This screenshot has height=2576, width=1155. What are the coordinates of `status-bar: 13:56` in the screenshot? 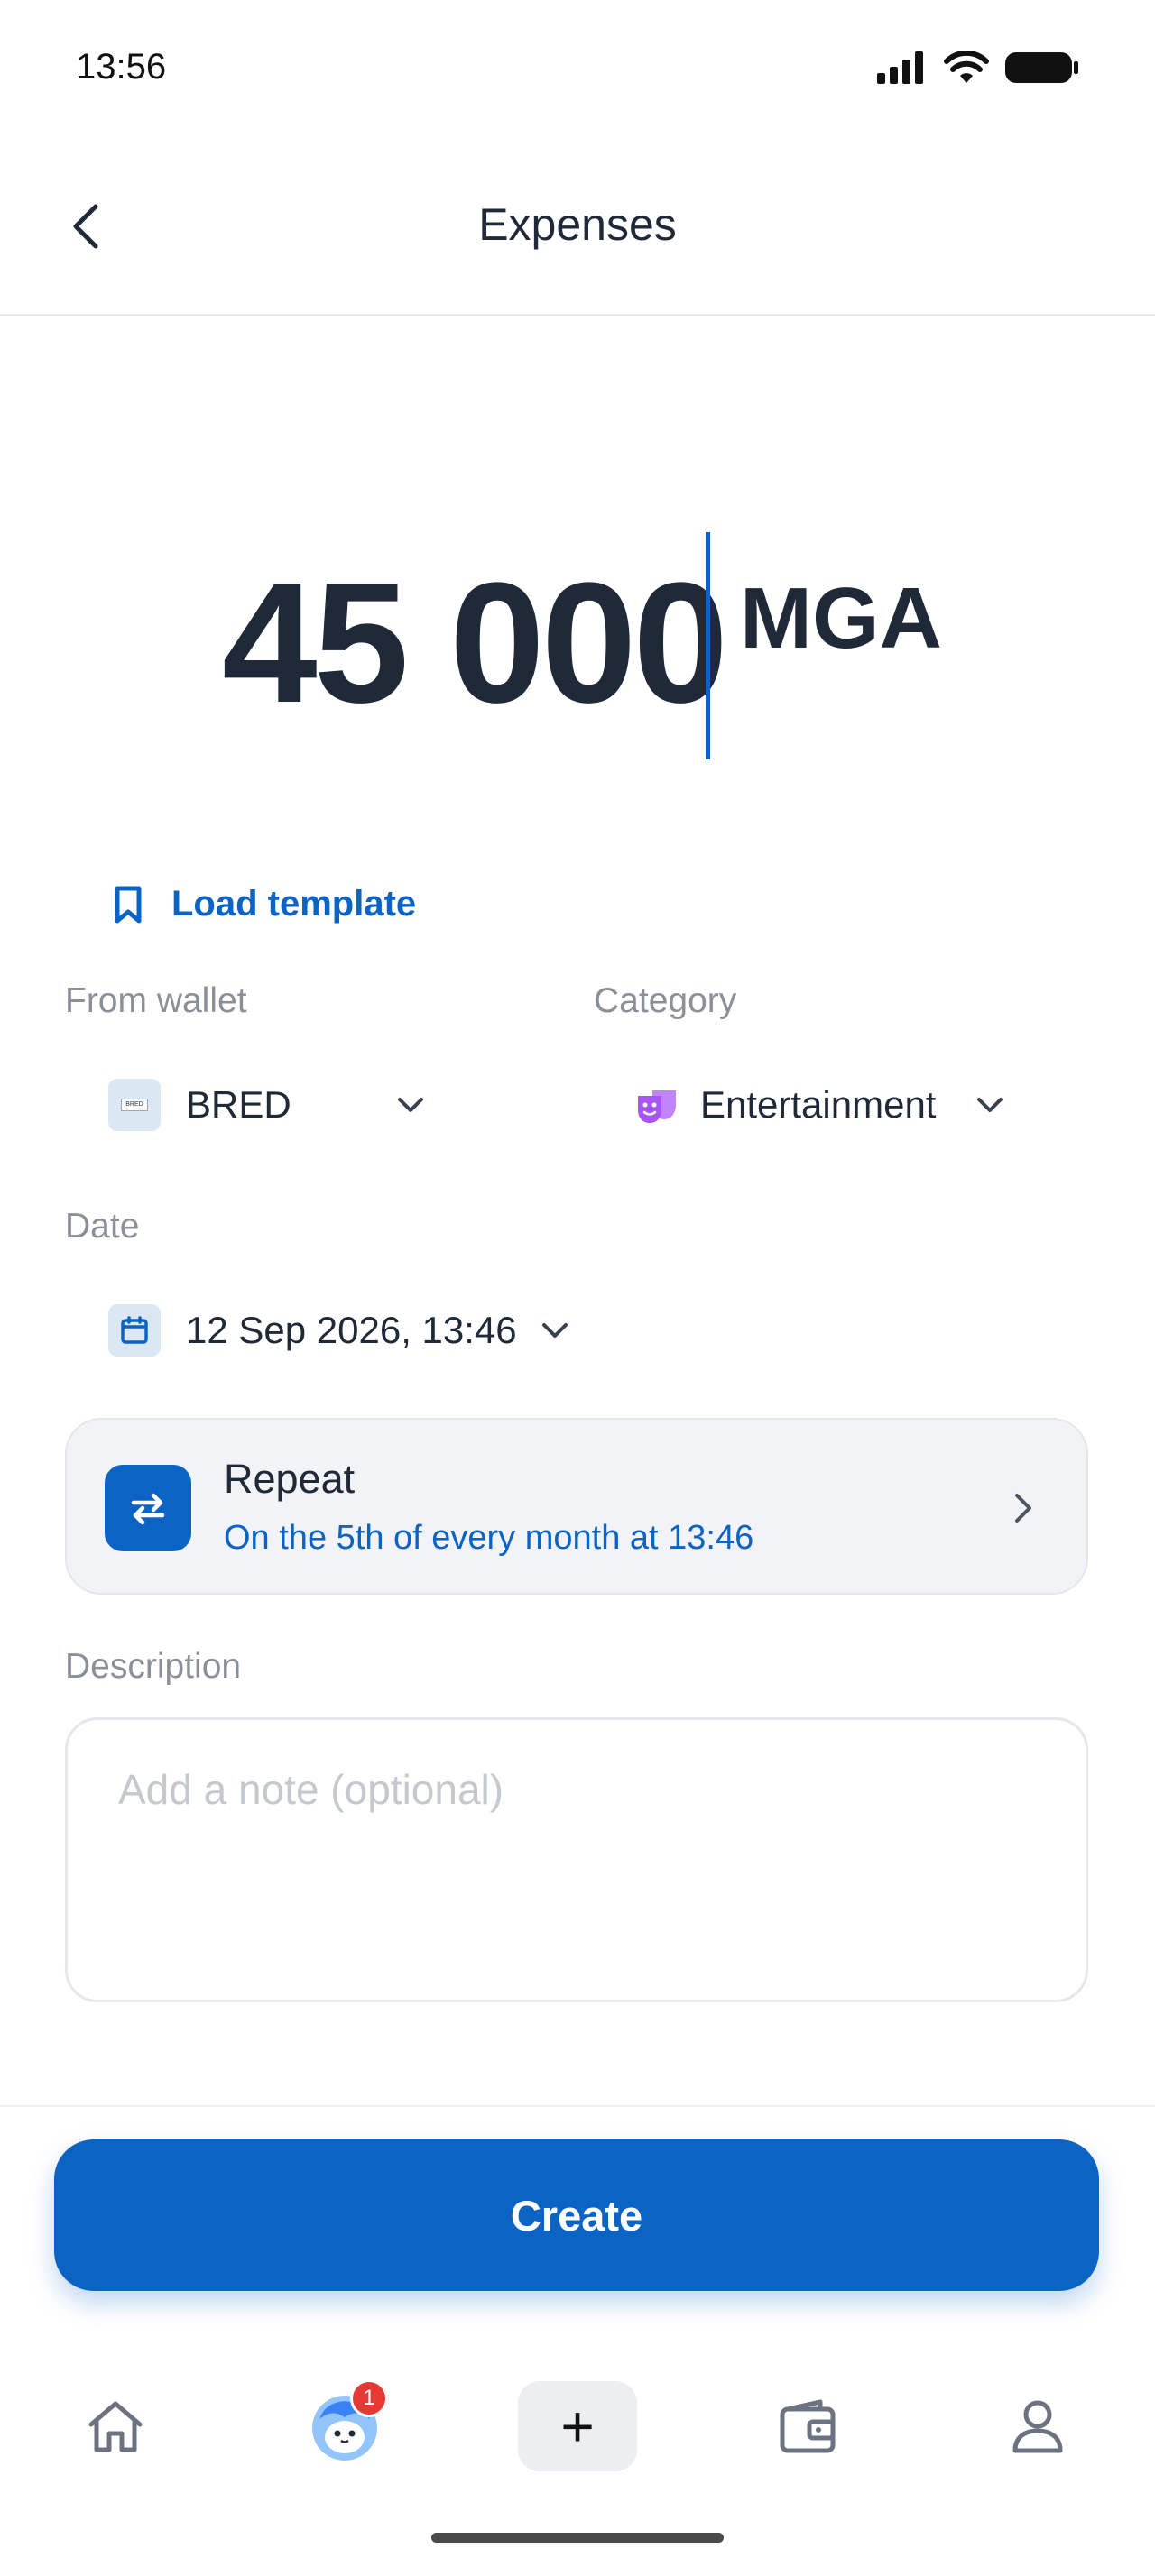 It's located at (577, 68).